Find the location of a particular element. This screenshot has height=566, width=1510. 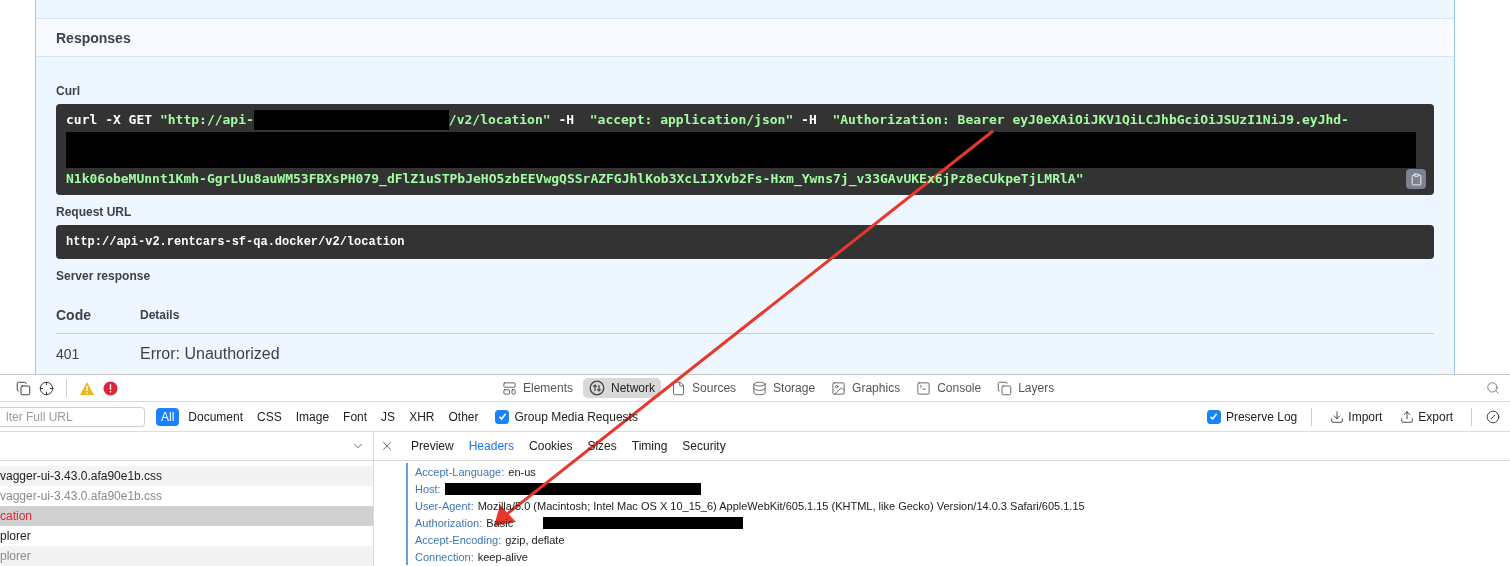

column-header: Details is located at coordinates (160, 315).